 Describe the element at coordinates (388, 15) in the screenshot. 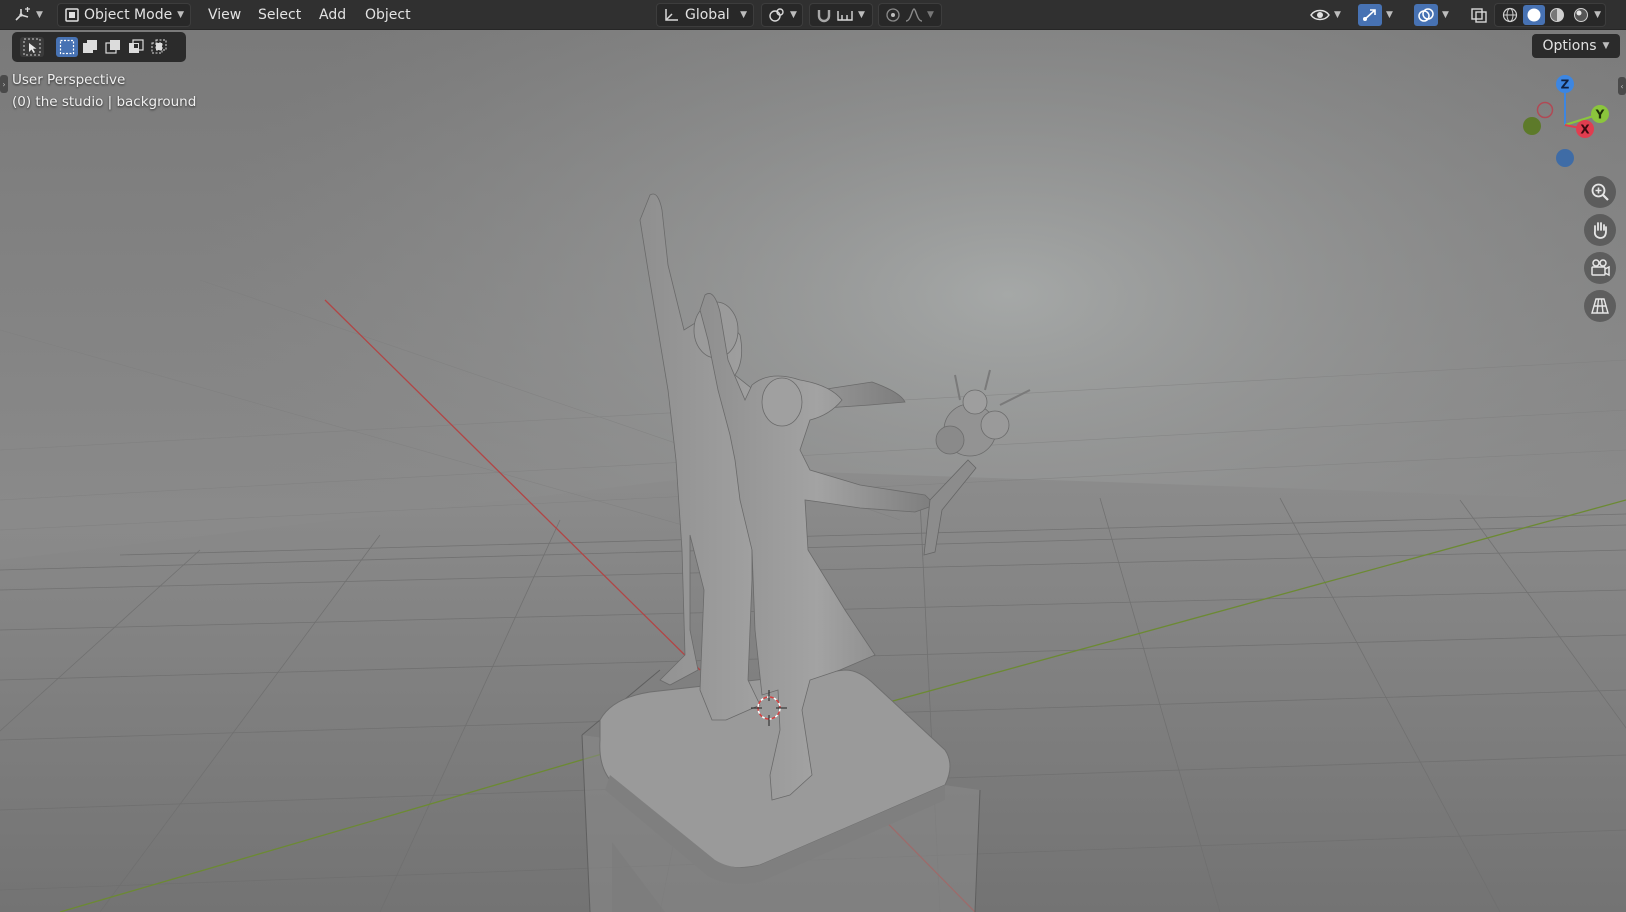

I see `menu-object: Object` at that location.